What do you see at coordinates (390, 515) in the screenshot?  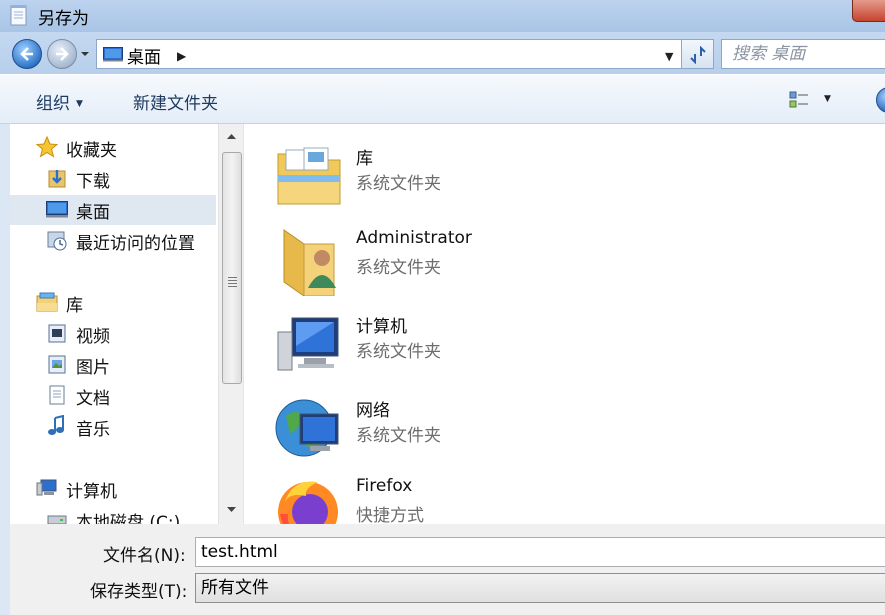 I see `file-type: 快捷方式` at bounding box center [390, 515].